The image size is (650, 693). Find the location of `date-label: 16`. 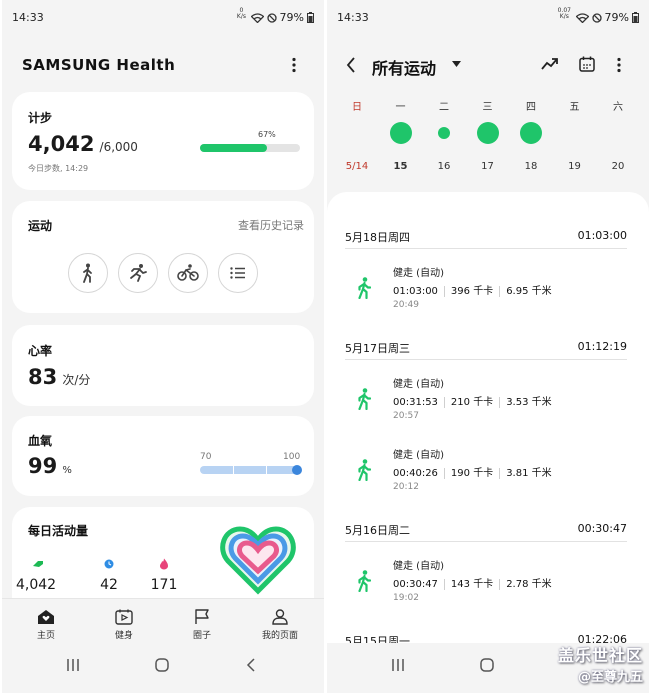

date-label: 16 is located at coordinates (444, 166).